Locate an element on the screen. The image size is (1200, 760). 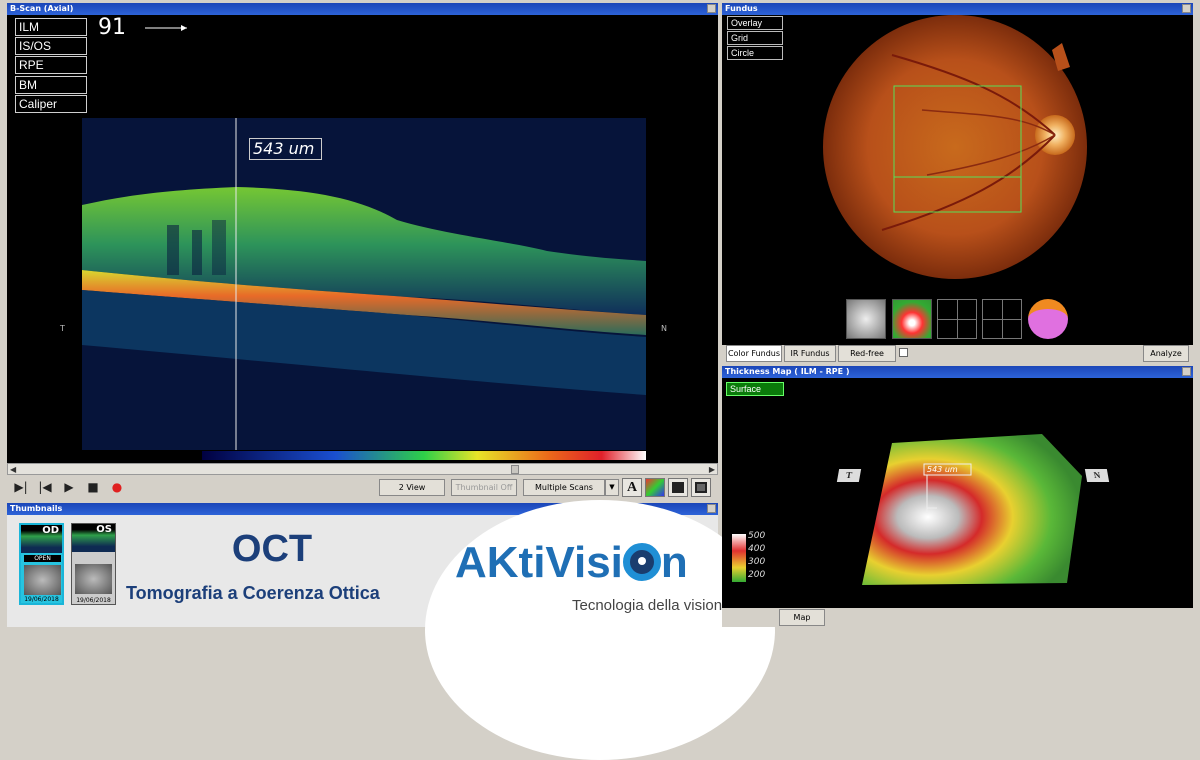
thumbnail-od-status: OPEN is located at coordinates (42, 558).